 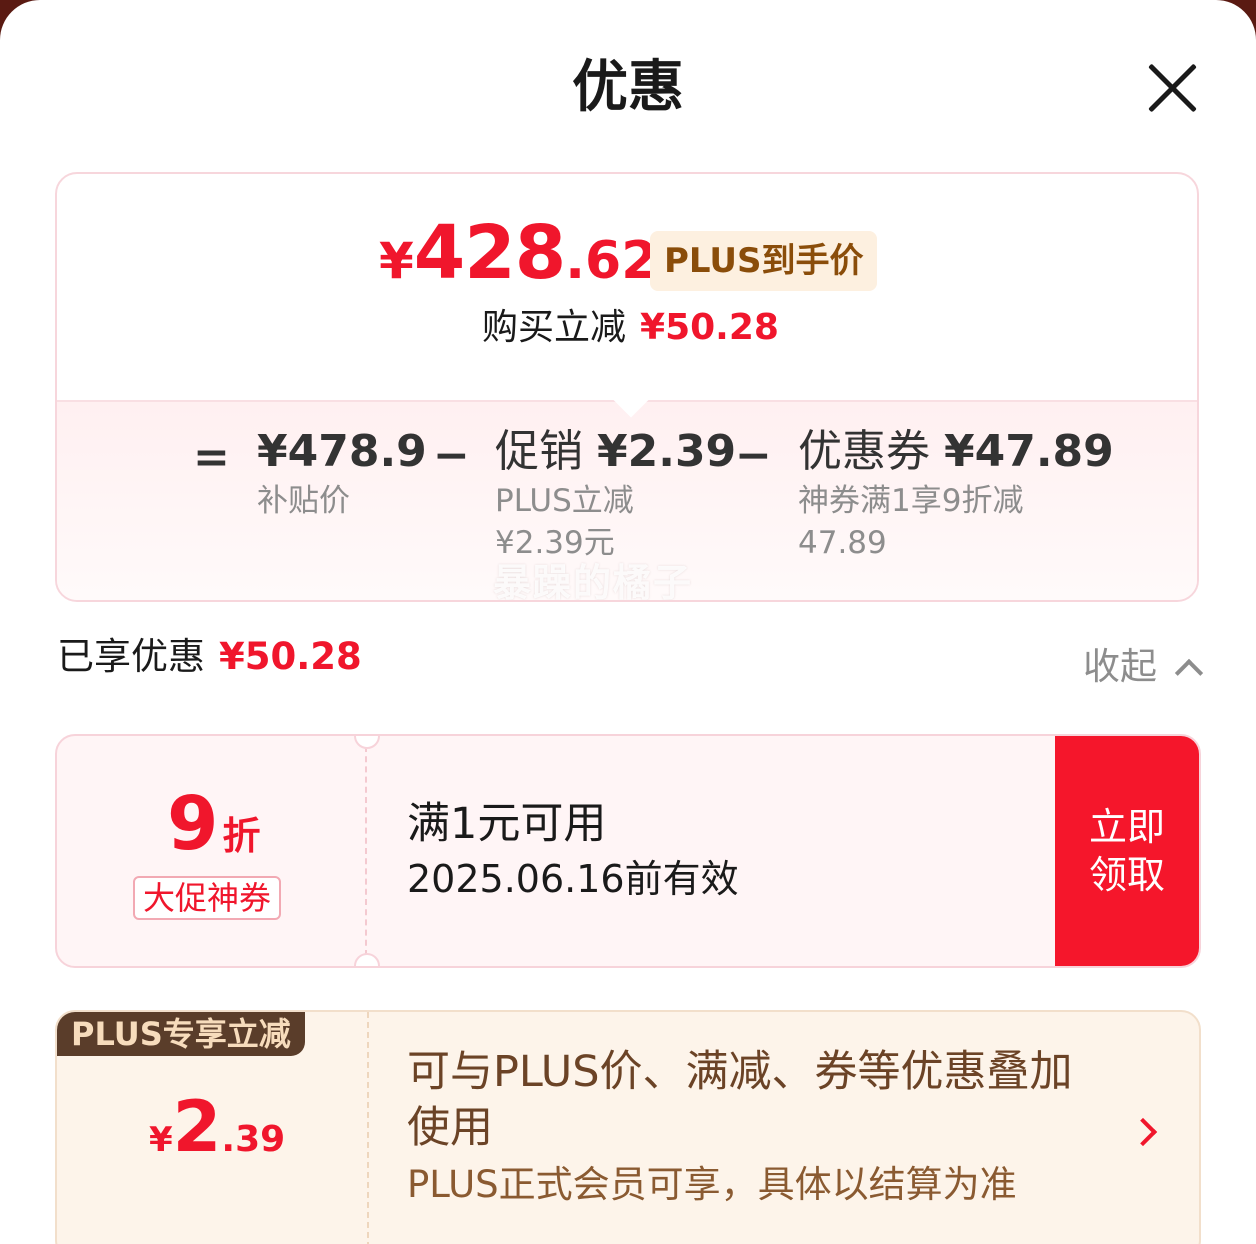 I want to click on page-title: 优惠, so click(x=628, y=87).